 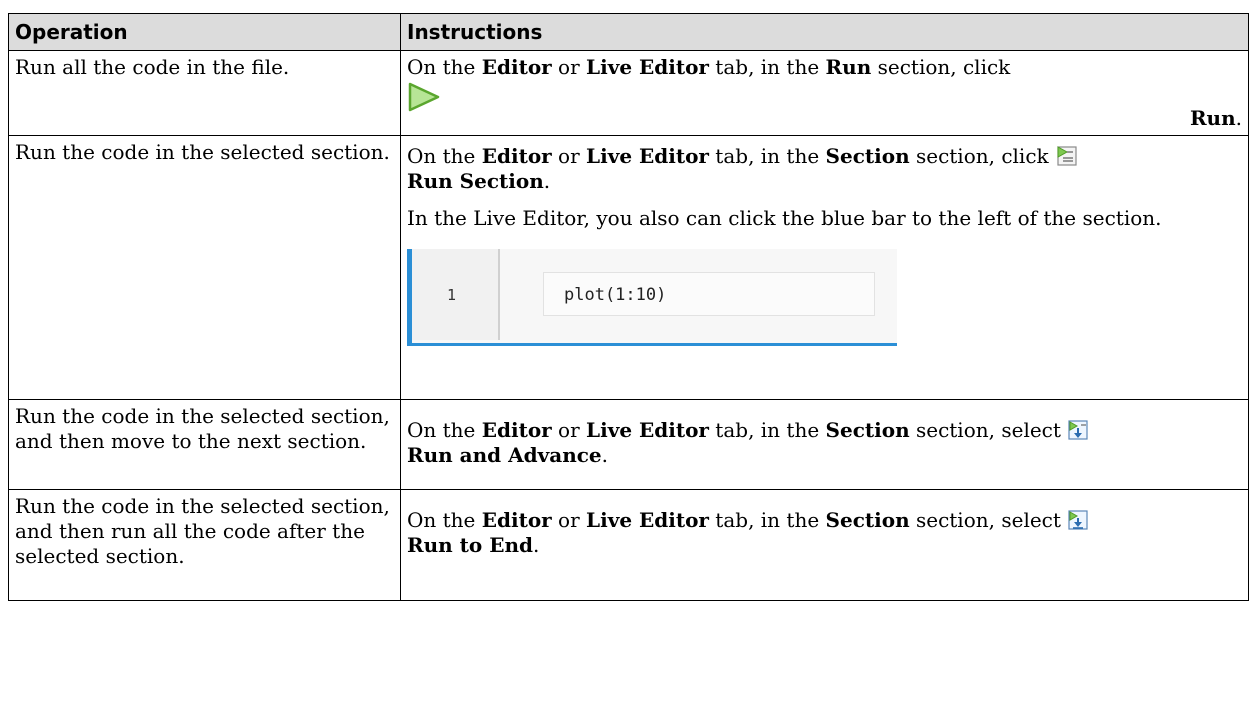 What do you see at coordinates (204, 93) in the screenshot?
I see `operation-cell: Run all the code in the file.` at bounding box center [204, 93].